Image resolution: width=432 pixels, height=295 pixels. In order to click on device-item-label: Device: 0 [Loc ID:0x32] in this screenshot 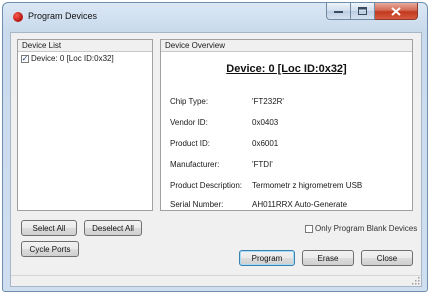, I will do `click(72, 58)`.